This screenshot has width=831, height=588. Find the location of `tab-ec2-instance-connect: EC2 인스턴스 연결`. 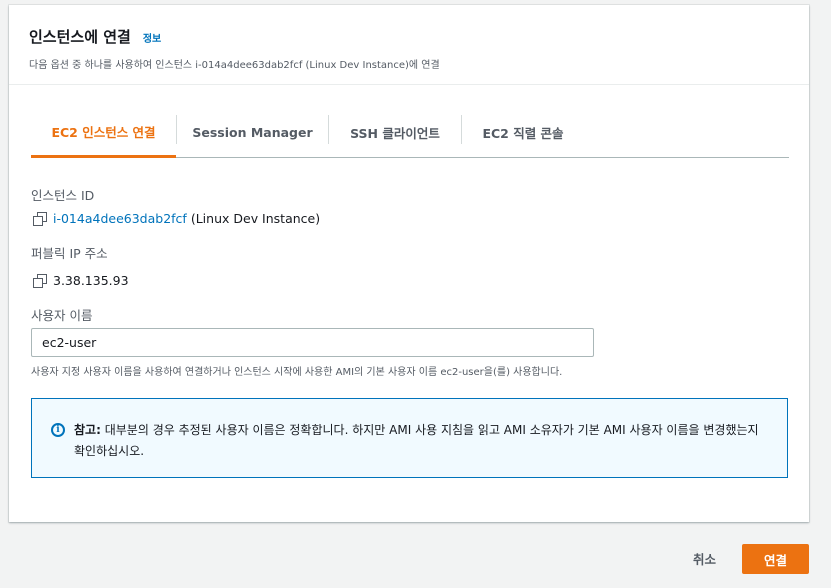

tab-ec2-instance-connect: EC2 인스턴스 연결 is located at coordinates (103, 133).